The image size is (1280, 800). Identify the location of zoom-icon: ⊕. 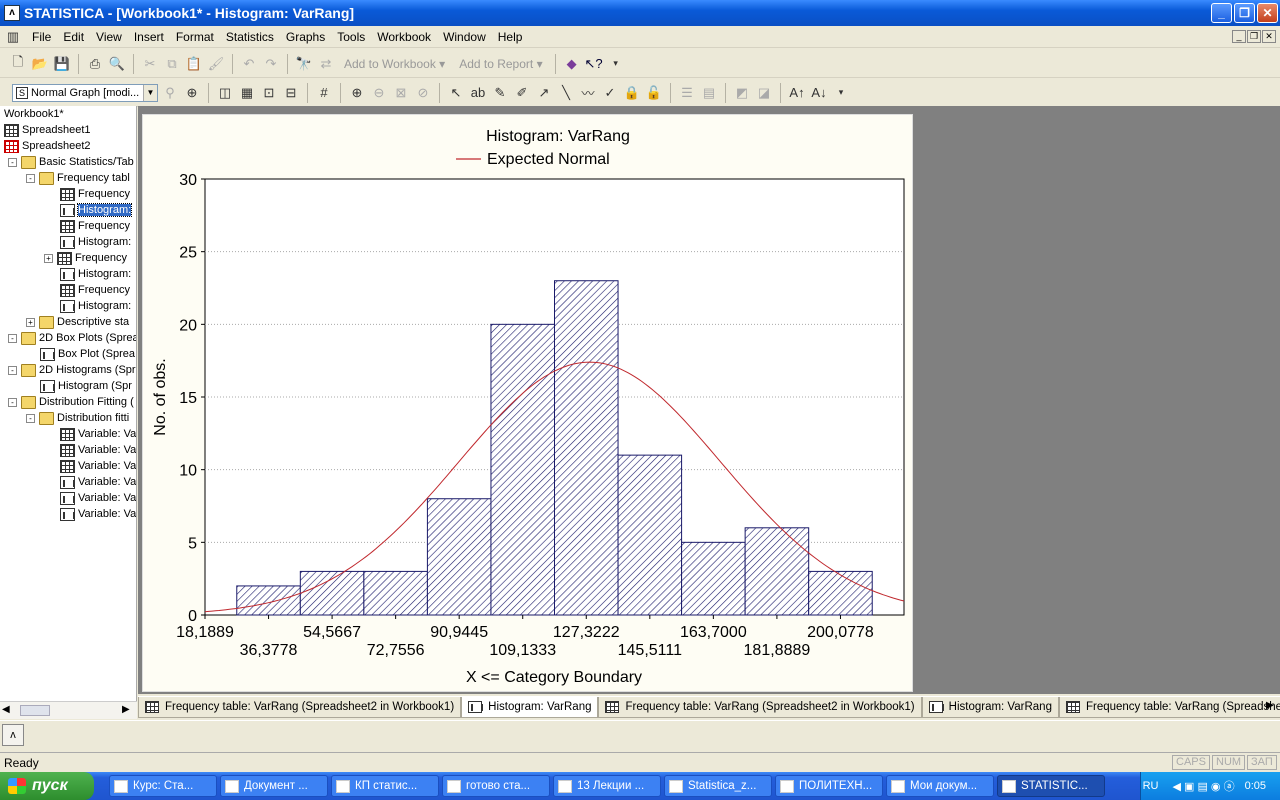
(192, 93).